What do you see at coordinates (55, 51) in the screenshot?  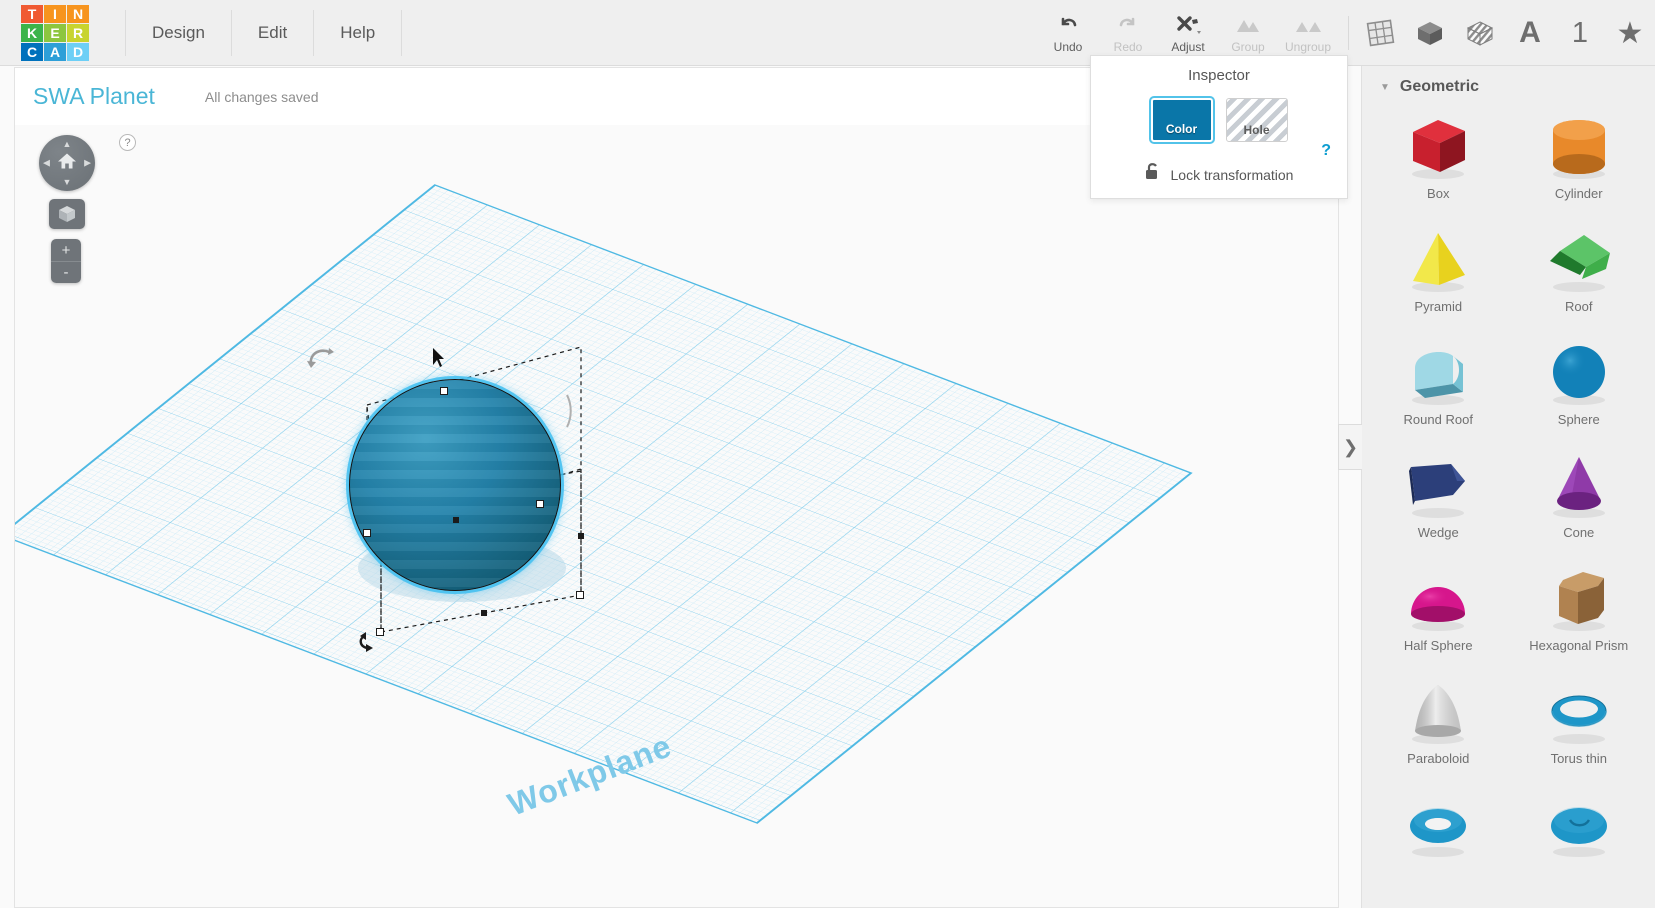 I see `logo-tile-a: A` at bounding box center [55, 51].